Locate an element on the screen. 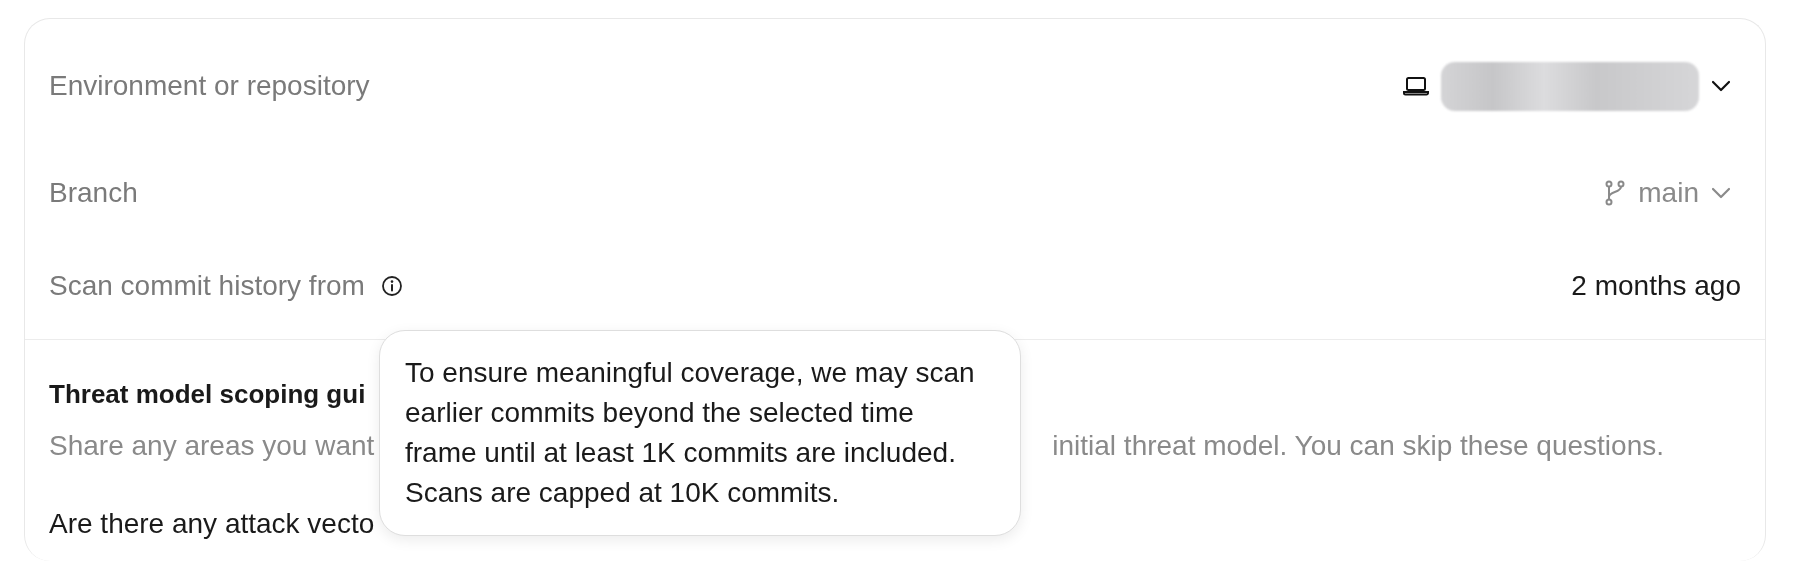  section-title: Threat model scoping gui is located at coordinates (208, 394).